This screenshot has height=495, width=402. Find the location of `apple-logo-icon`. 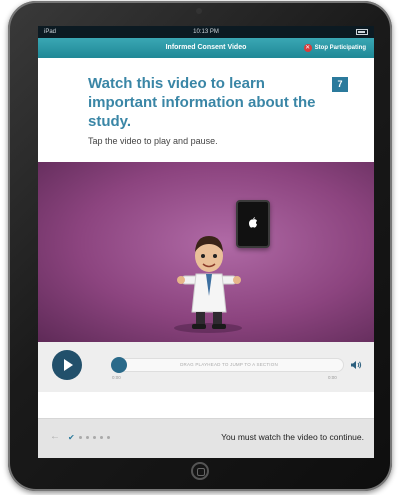

apple-logo-icon is located at coordinates (253, 222).